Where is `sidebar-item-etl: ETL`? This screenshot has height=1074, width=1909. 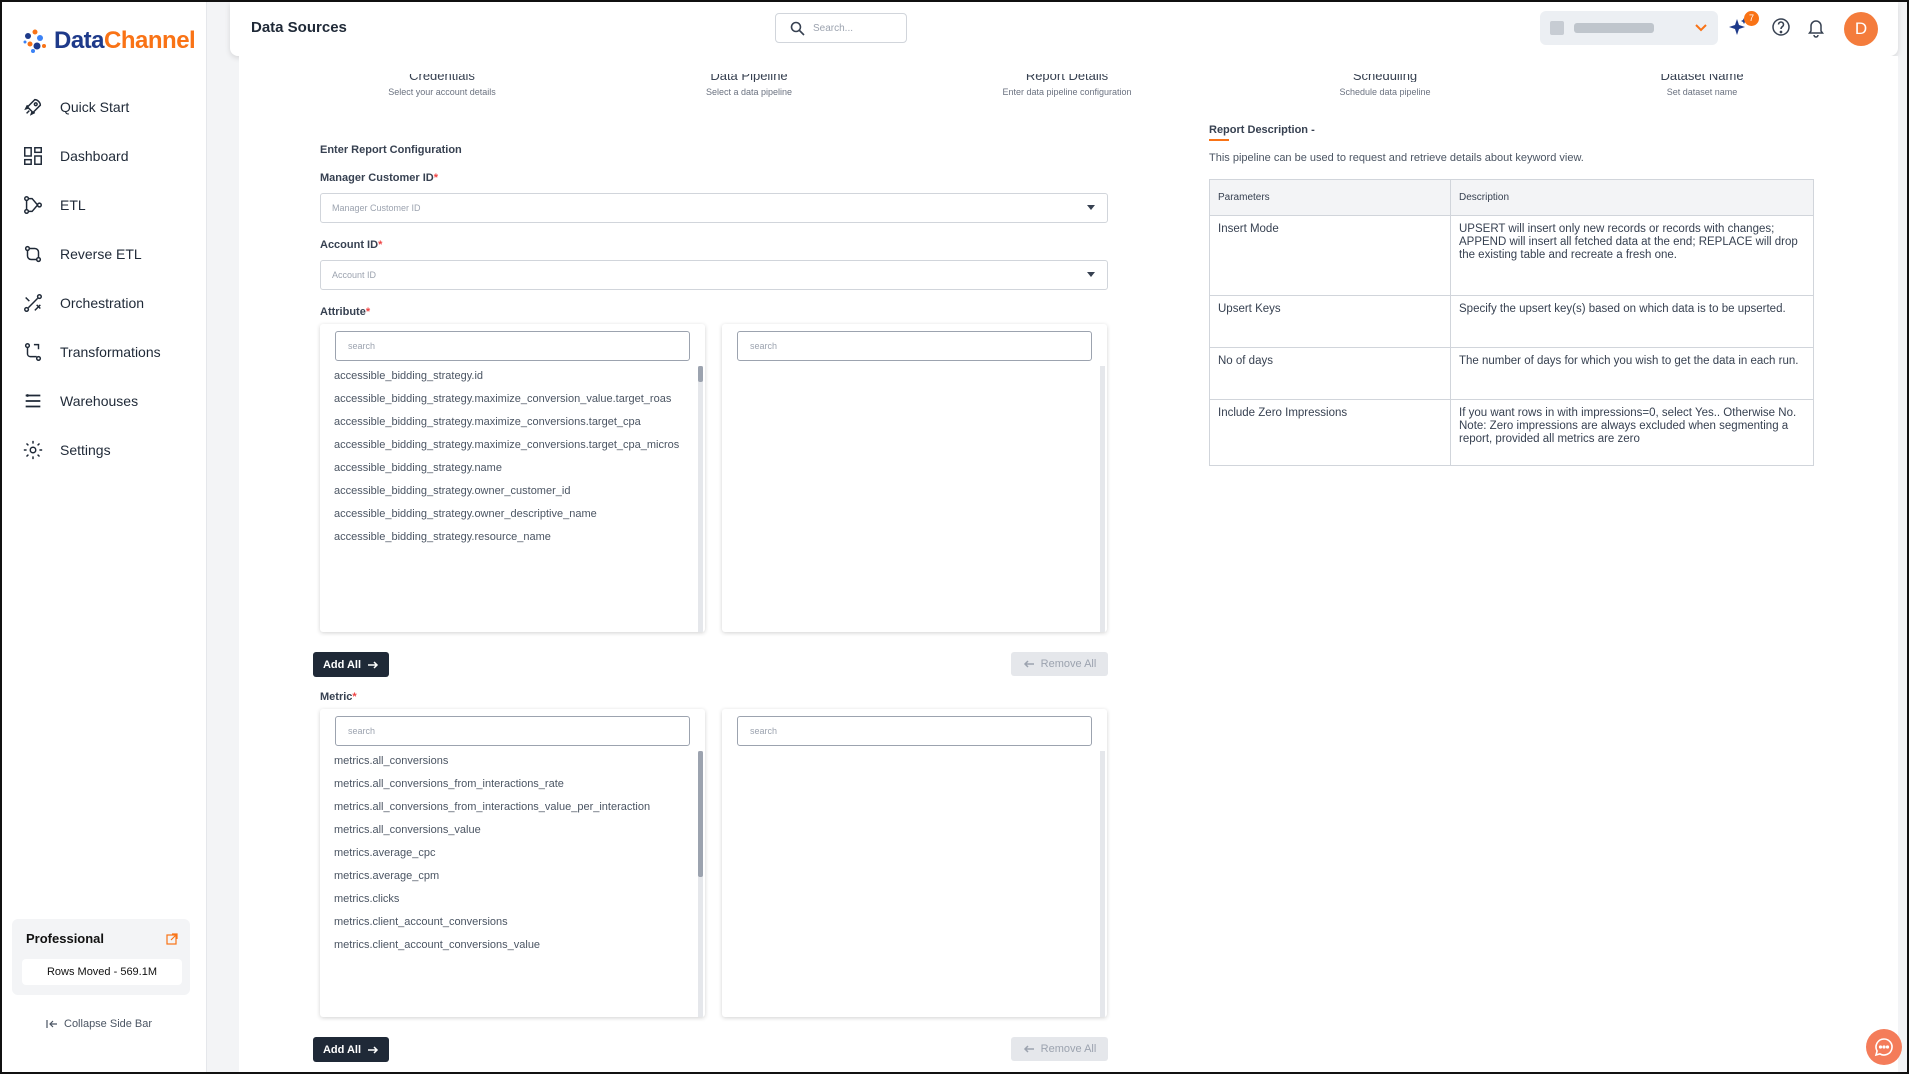
sidebar-item-etl: ETL is located at coordinates (104, 204).